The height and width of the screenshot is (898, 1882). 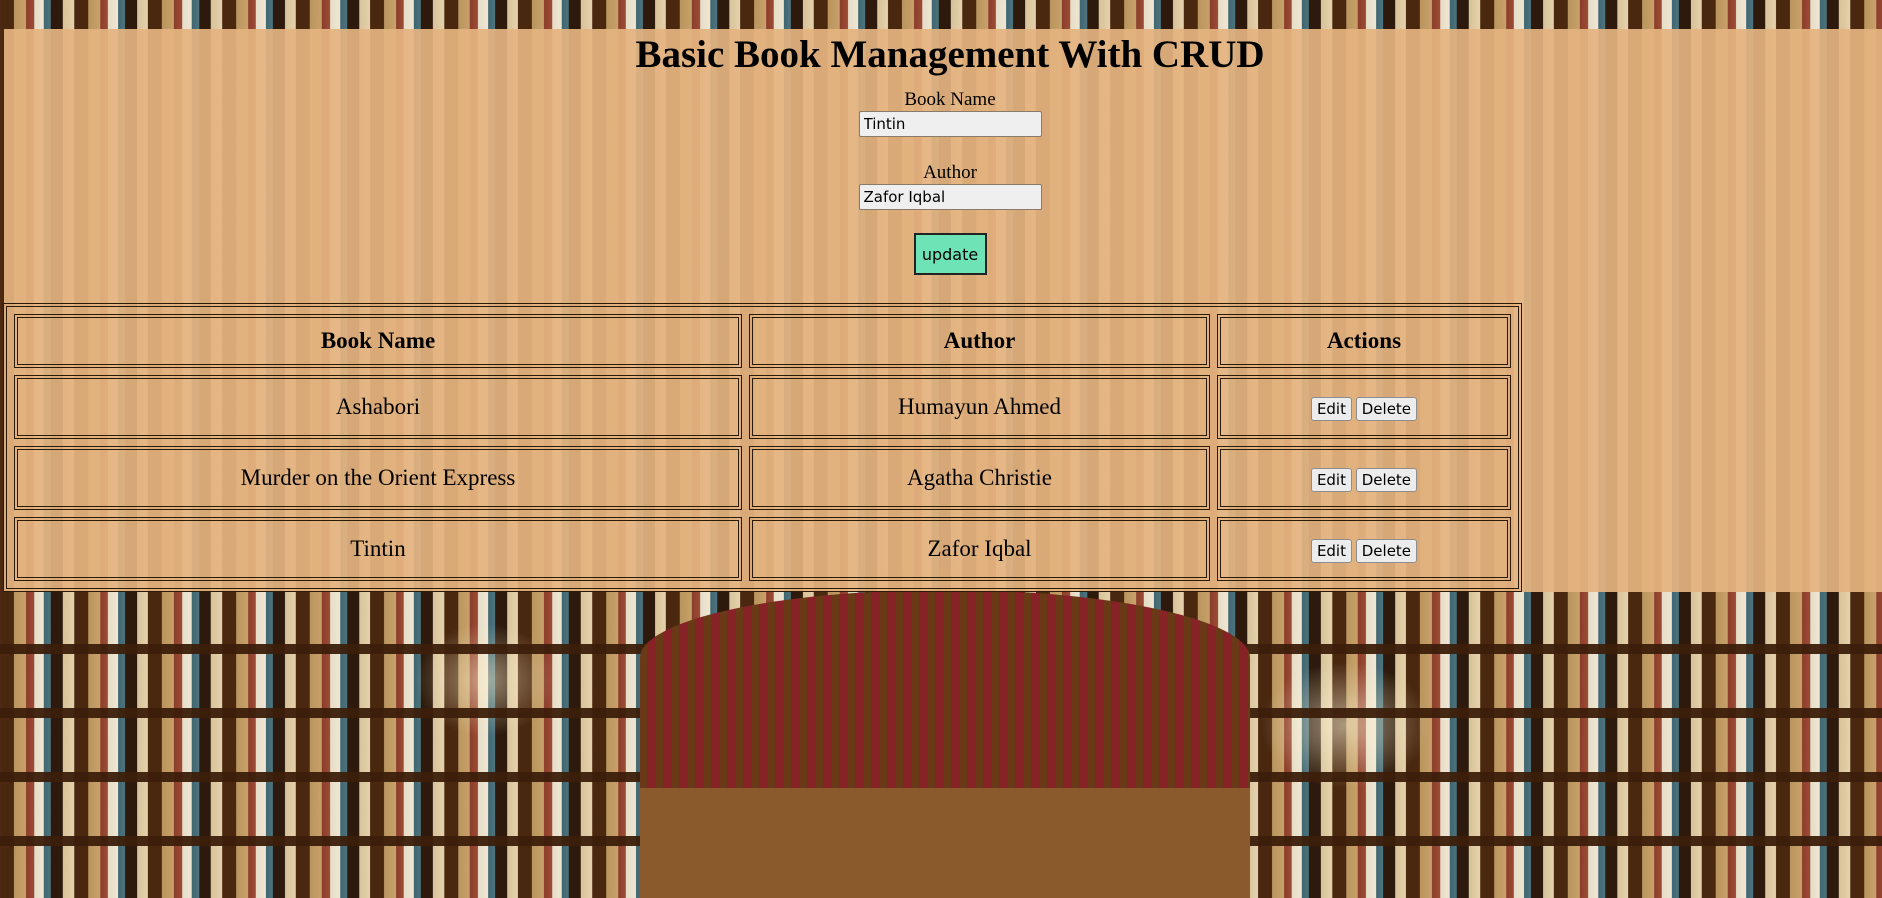 What do you see at coordinates (945, 744) in the screenshot?
I see `library-balcony-background` at bounding box center [945, 744].